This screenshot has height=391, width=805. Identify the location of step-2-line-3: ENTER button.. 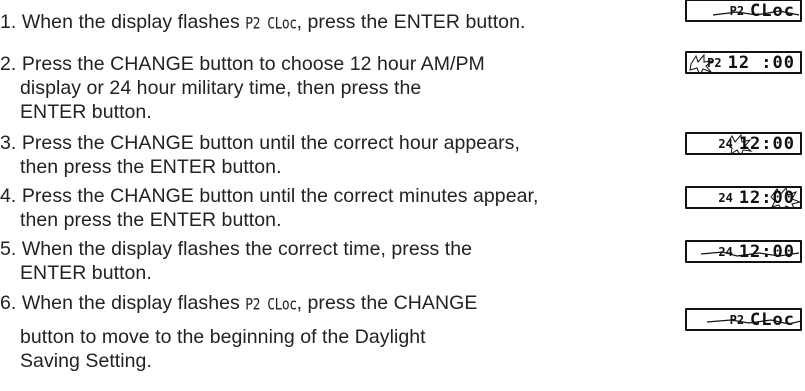
(86, 112).